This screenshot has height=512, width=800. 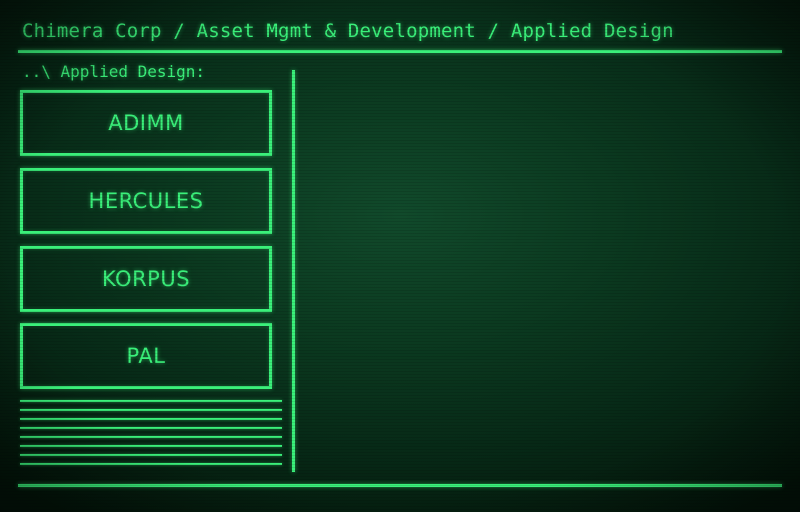 What do you see at coordinates (293, 271) in the screenshot?
I see `sidebar-divider` at bounding box center [293, 271].